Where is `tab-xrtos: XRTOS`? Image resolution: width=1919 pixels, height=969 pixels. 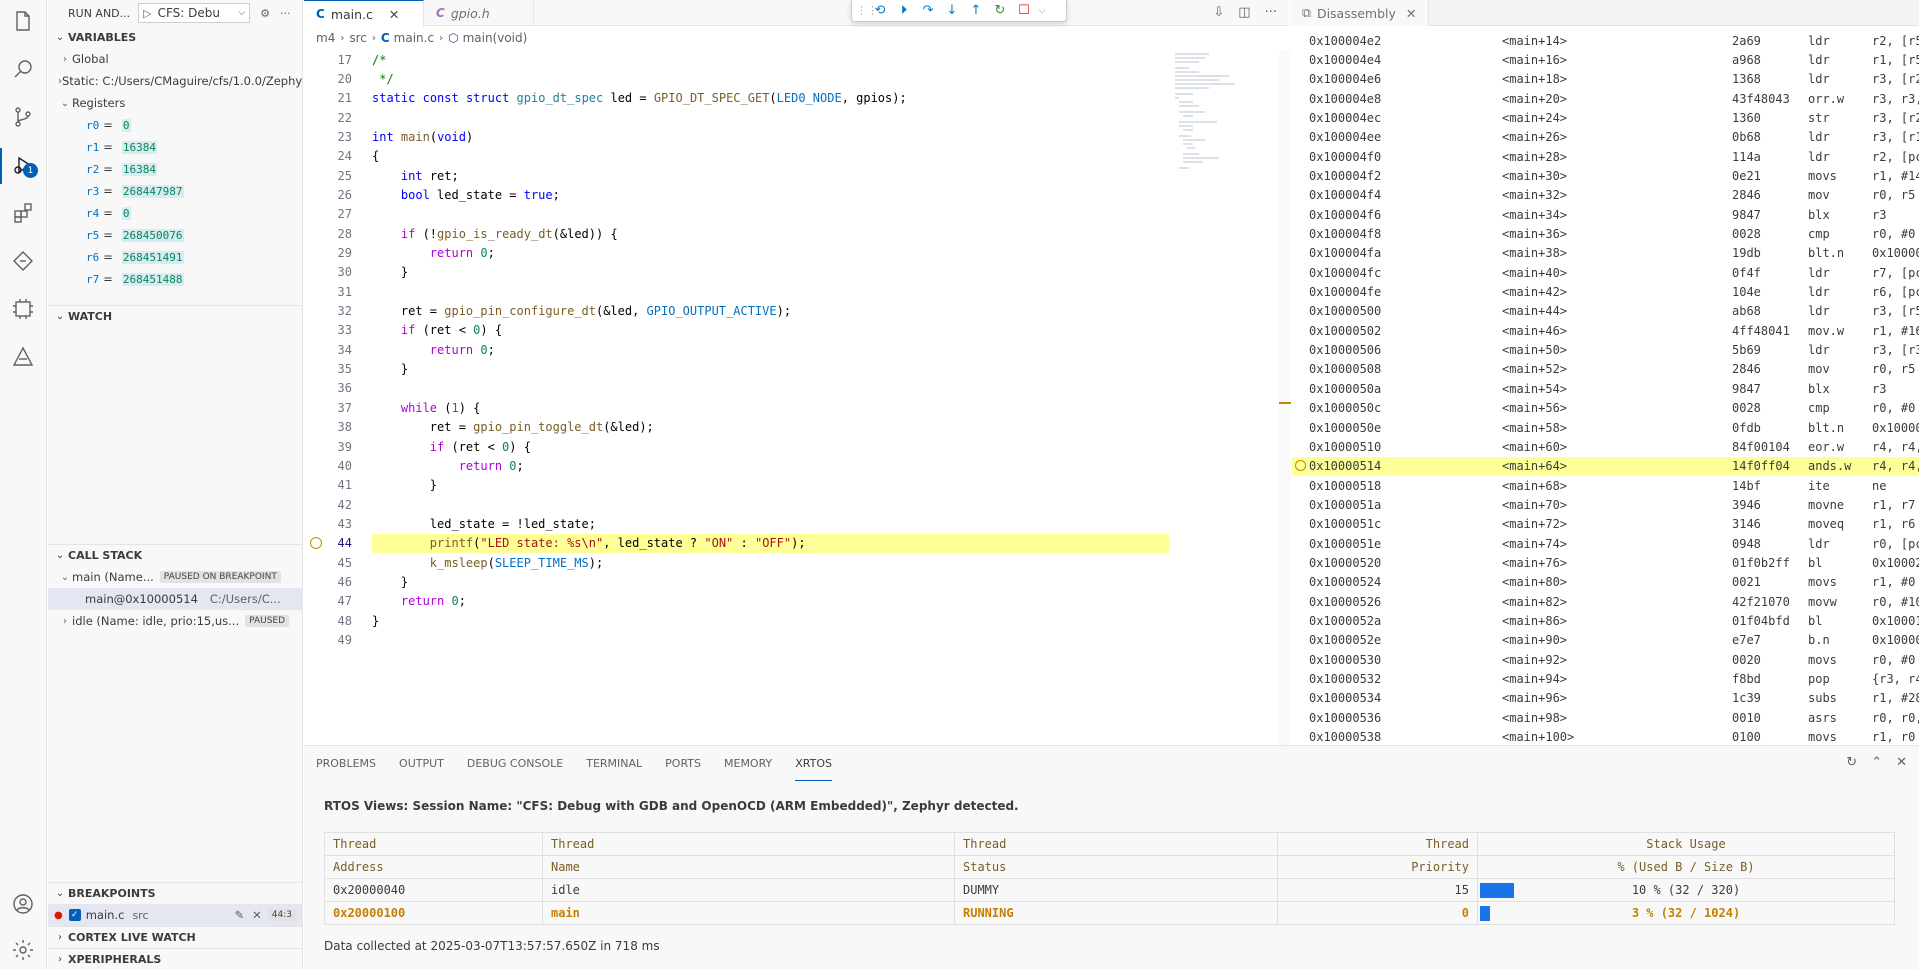
tab-xrtos: XRTOS is located at coordinates (813, 763).